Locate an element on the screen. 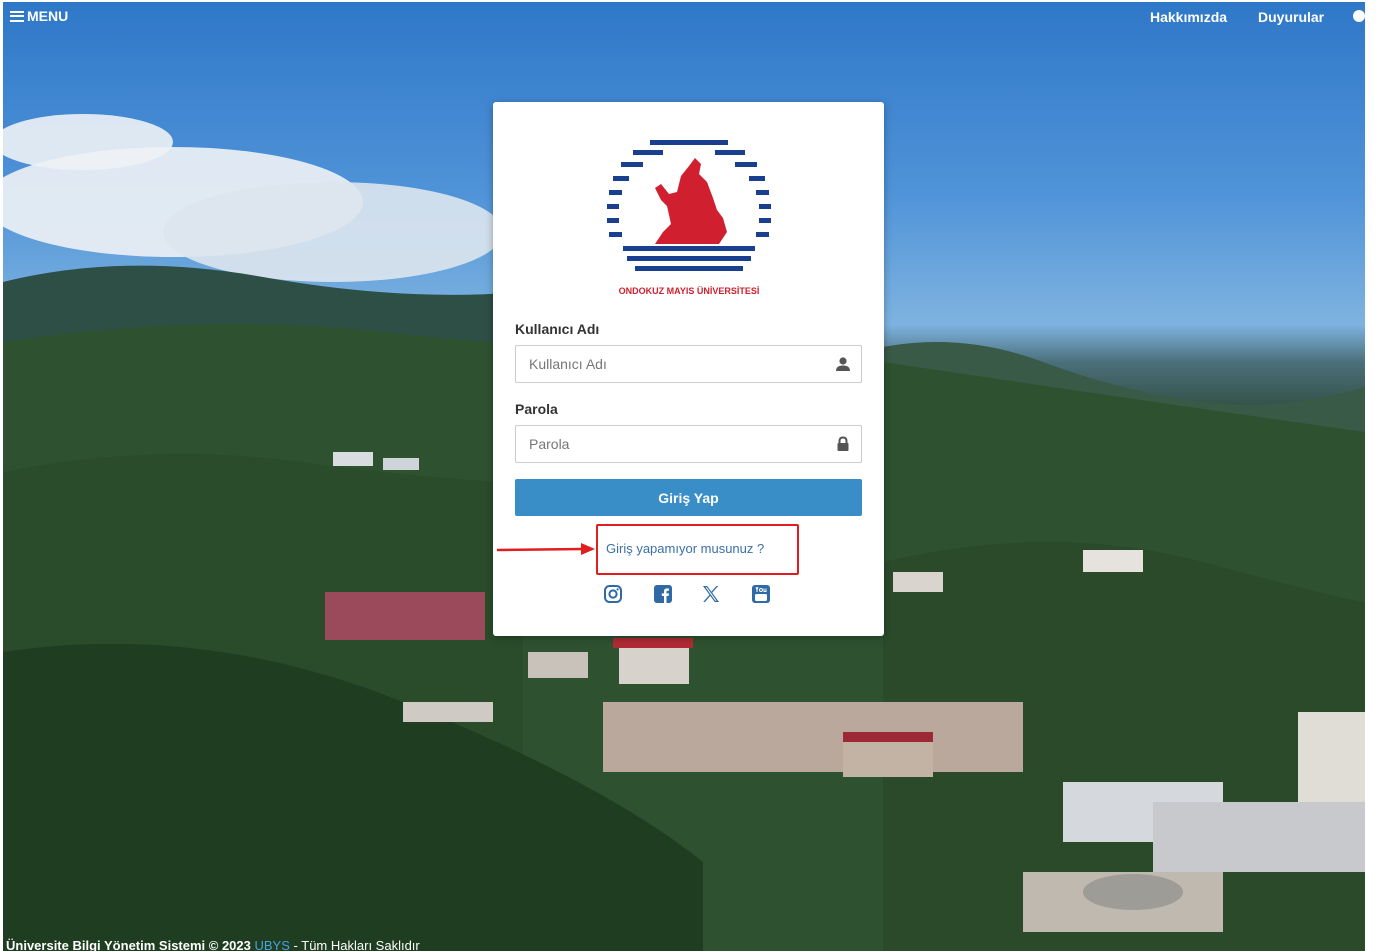  social-links is located at coordinates (688, 595).